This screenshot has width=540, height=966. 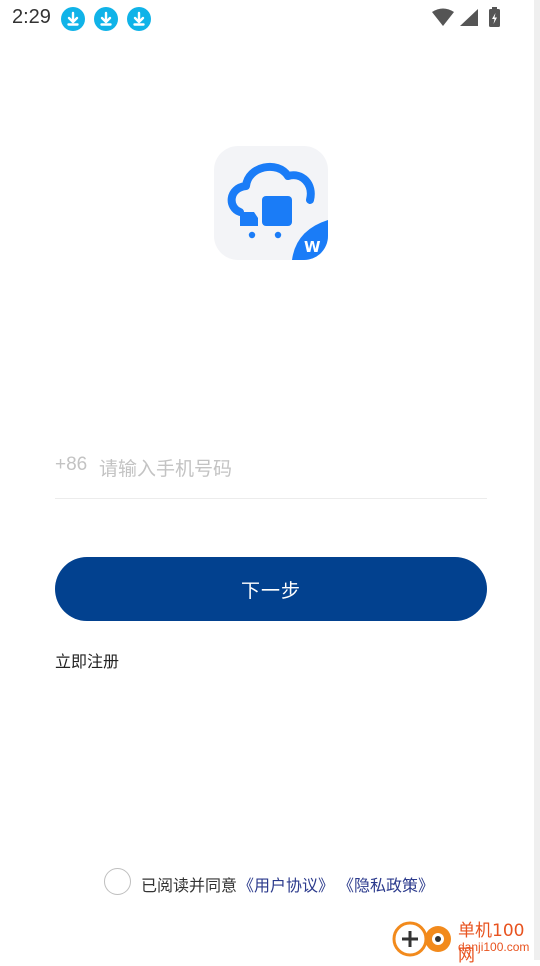 I want to click on phone-input, so click(x=289, y=469).